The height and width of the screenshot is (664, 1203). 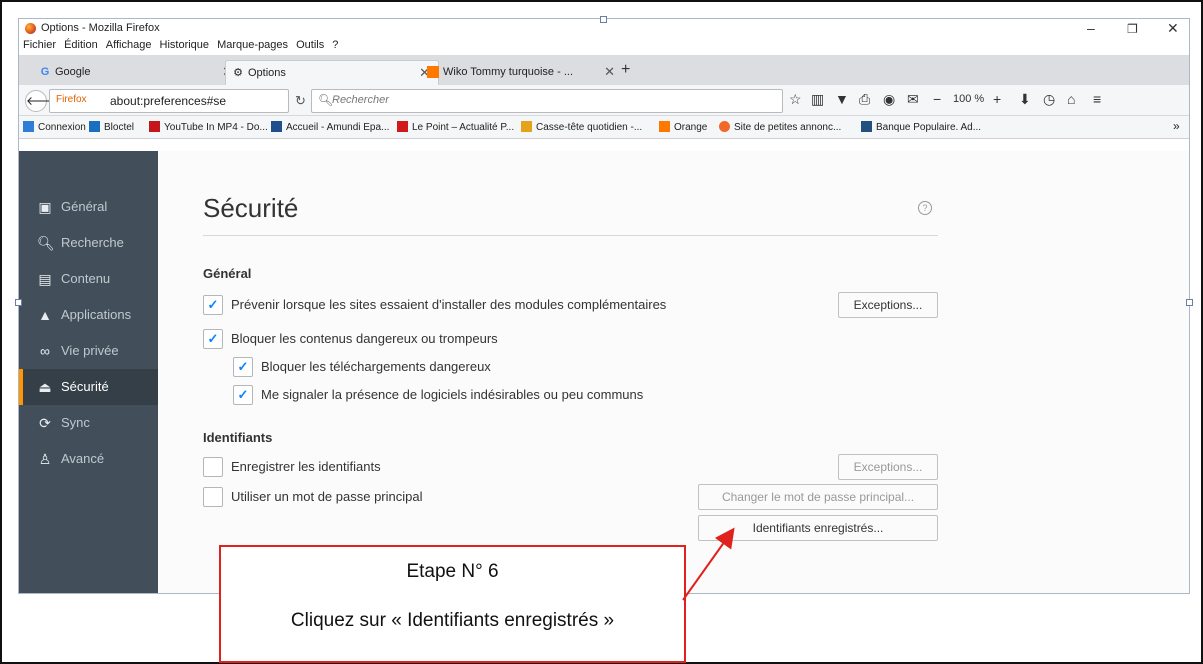 I want to click on sidebar-item-contenu: ▤ Contenu, so click(x=88, y=279).